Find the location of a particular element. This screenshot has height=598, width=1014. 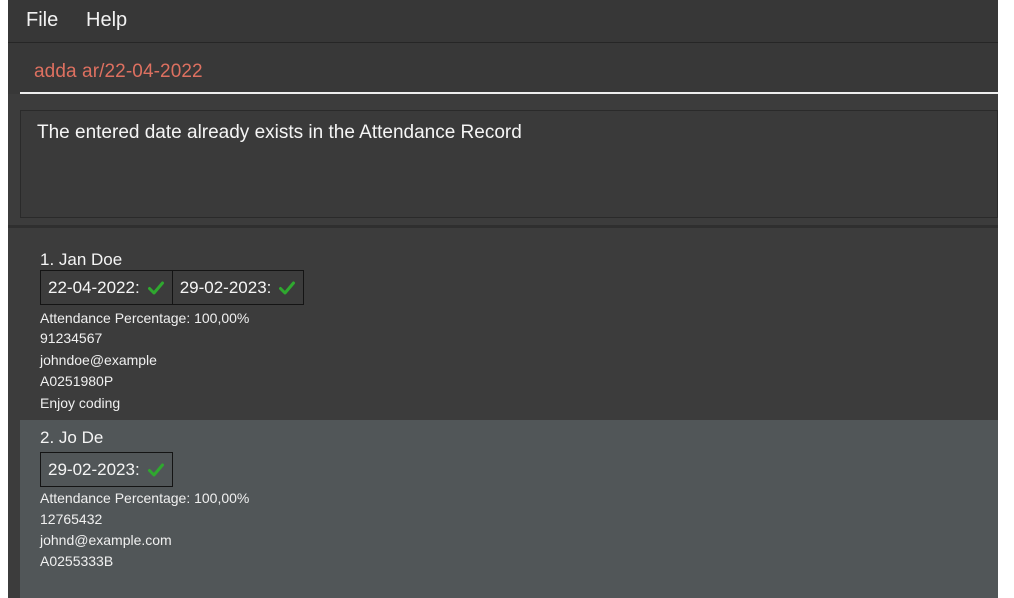

panel-divider is located at coordinates (503, 226).